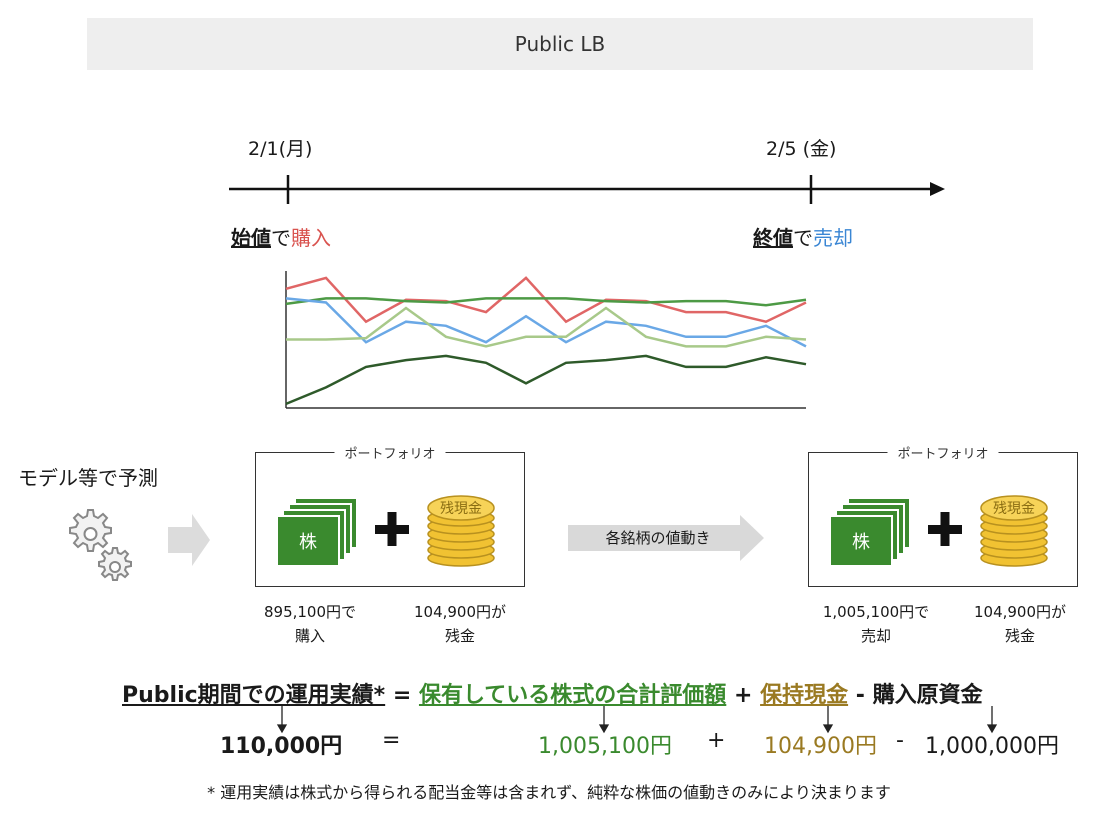 This screenshot has width=1098, height=830. Describe the element at coordinates (100, 545) in the screenshot. I see `gears-icon` at that location.